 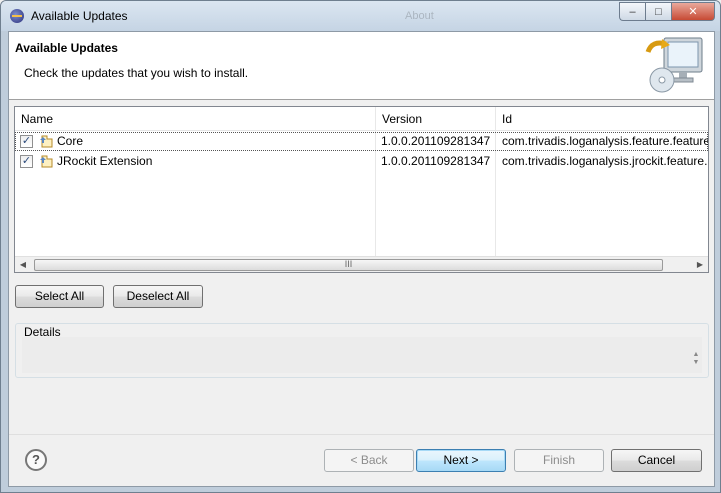 I want to click on column-header-version: Version, so click(x=436, y=119).